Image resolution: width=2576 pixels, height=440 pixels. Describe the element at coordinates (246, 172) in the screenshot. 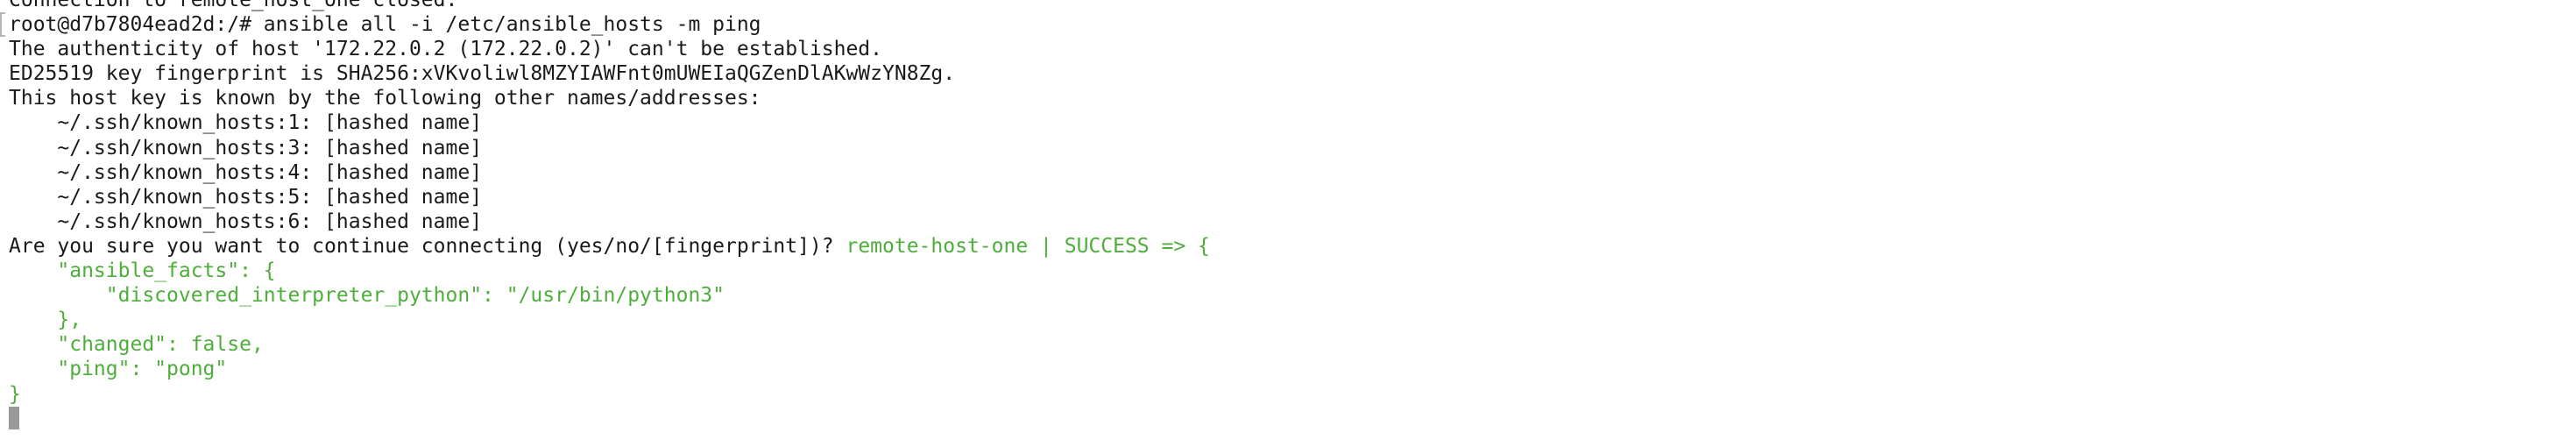

I see `terminal-text: ~/.ssh/known_hosts:4: [hashed name]` at that location.